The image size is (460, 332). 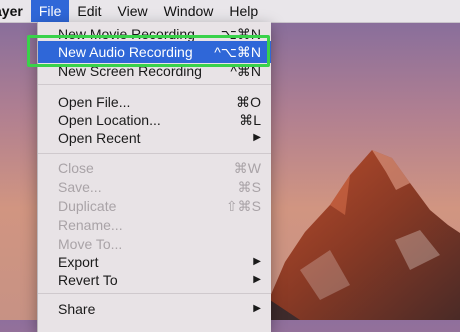 What do you see at coordinates (154, 309) in the screenshot?
I see `menu-item-share: Share ▶` at bounding box center [154, 309].